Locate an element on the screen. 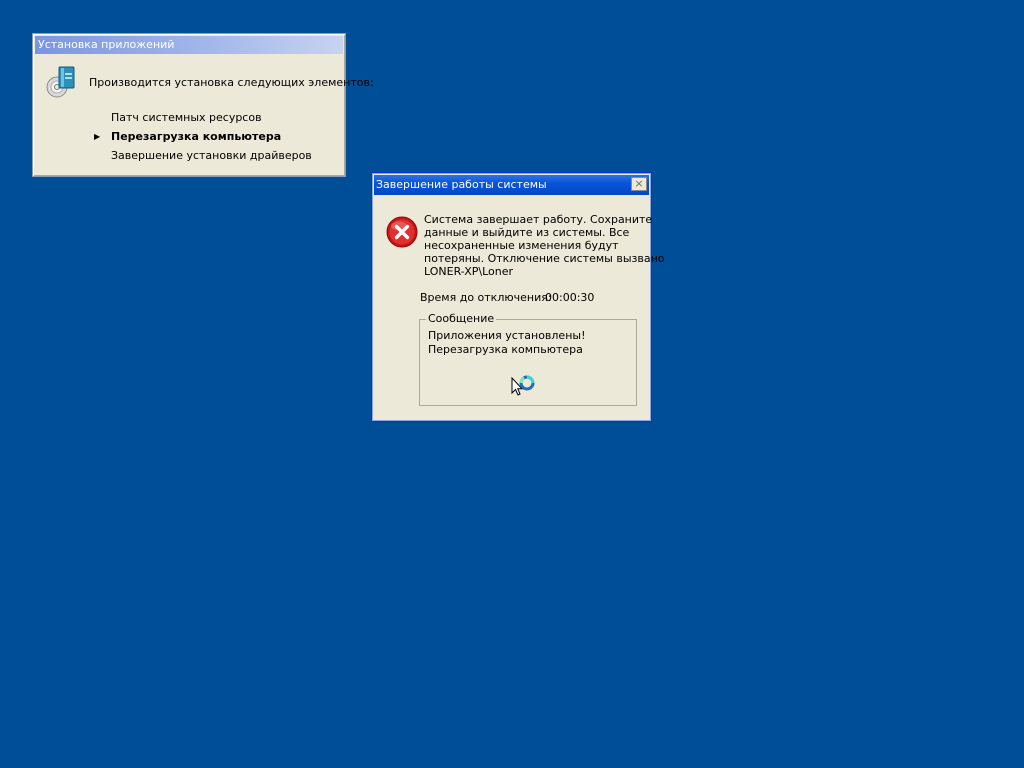 The width and height of the screenshot is (1024, 768). install-window-title: Установка приложений is located at coordinates (106, 44).